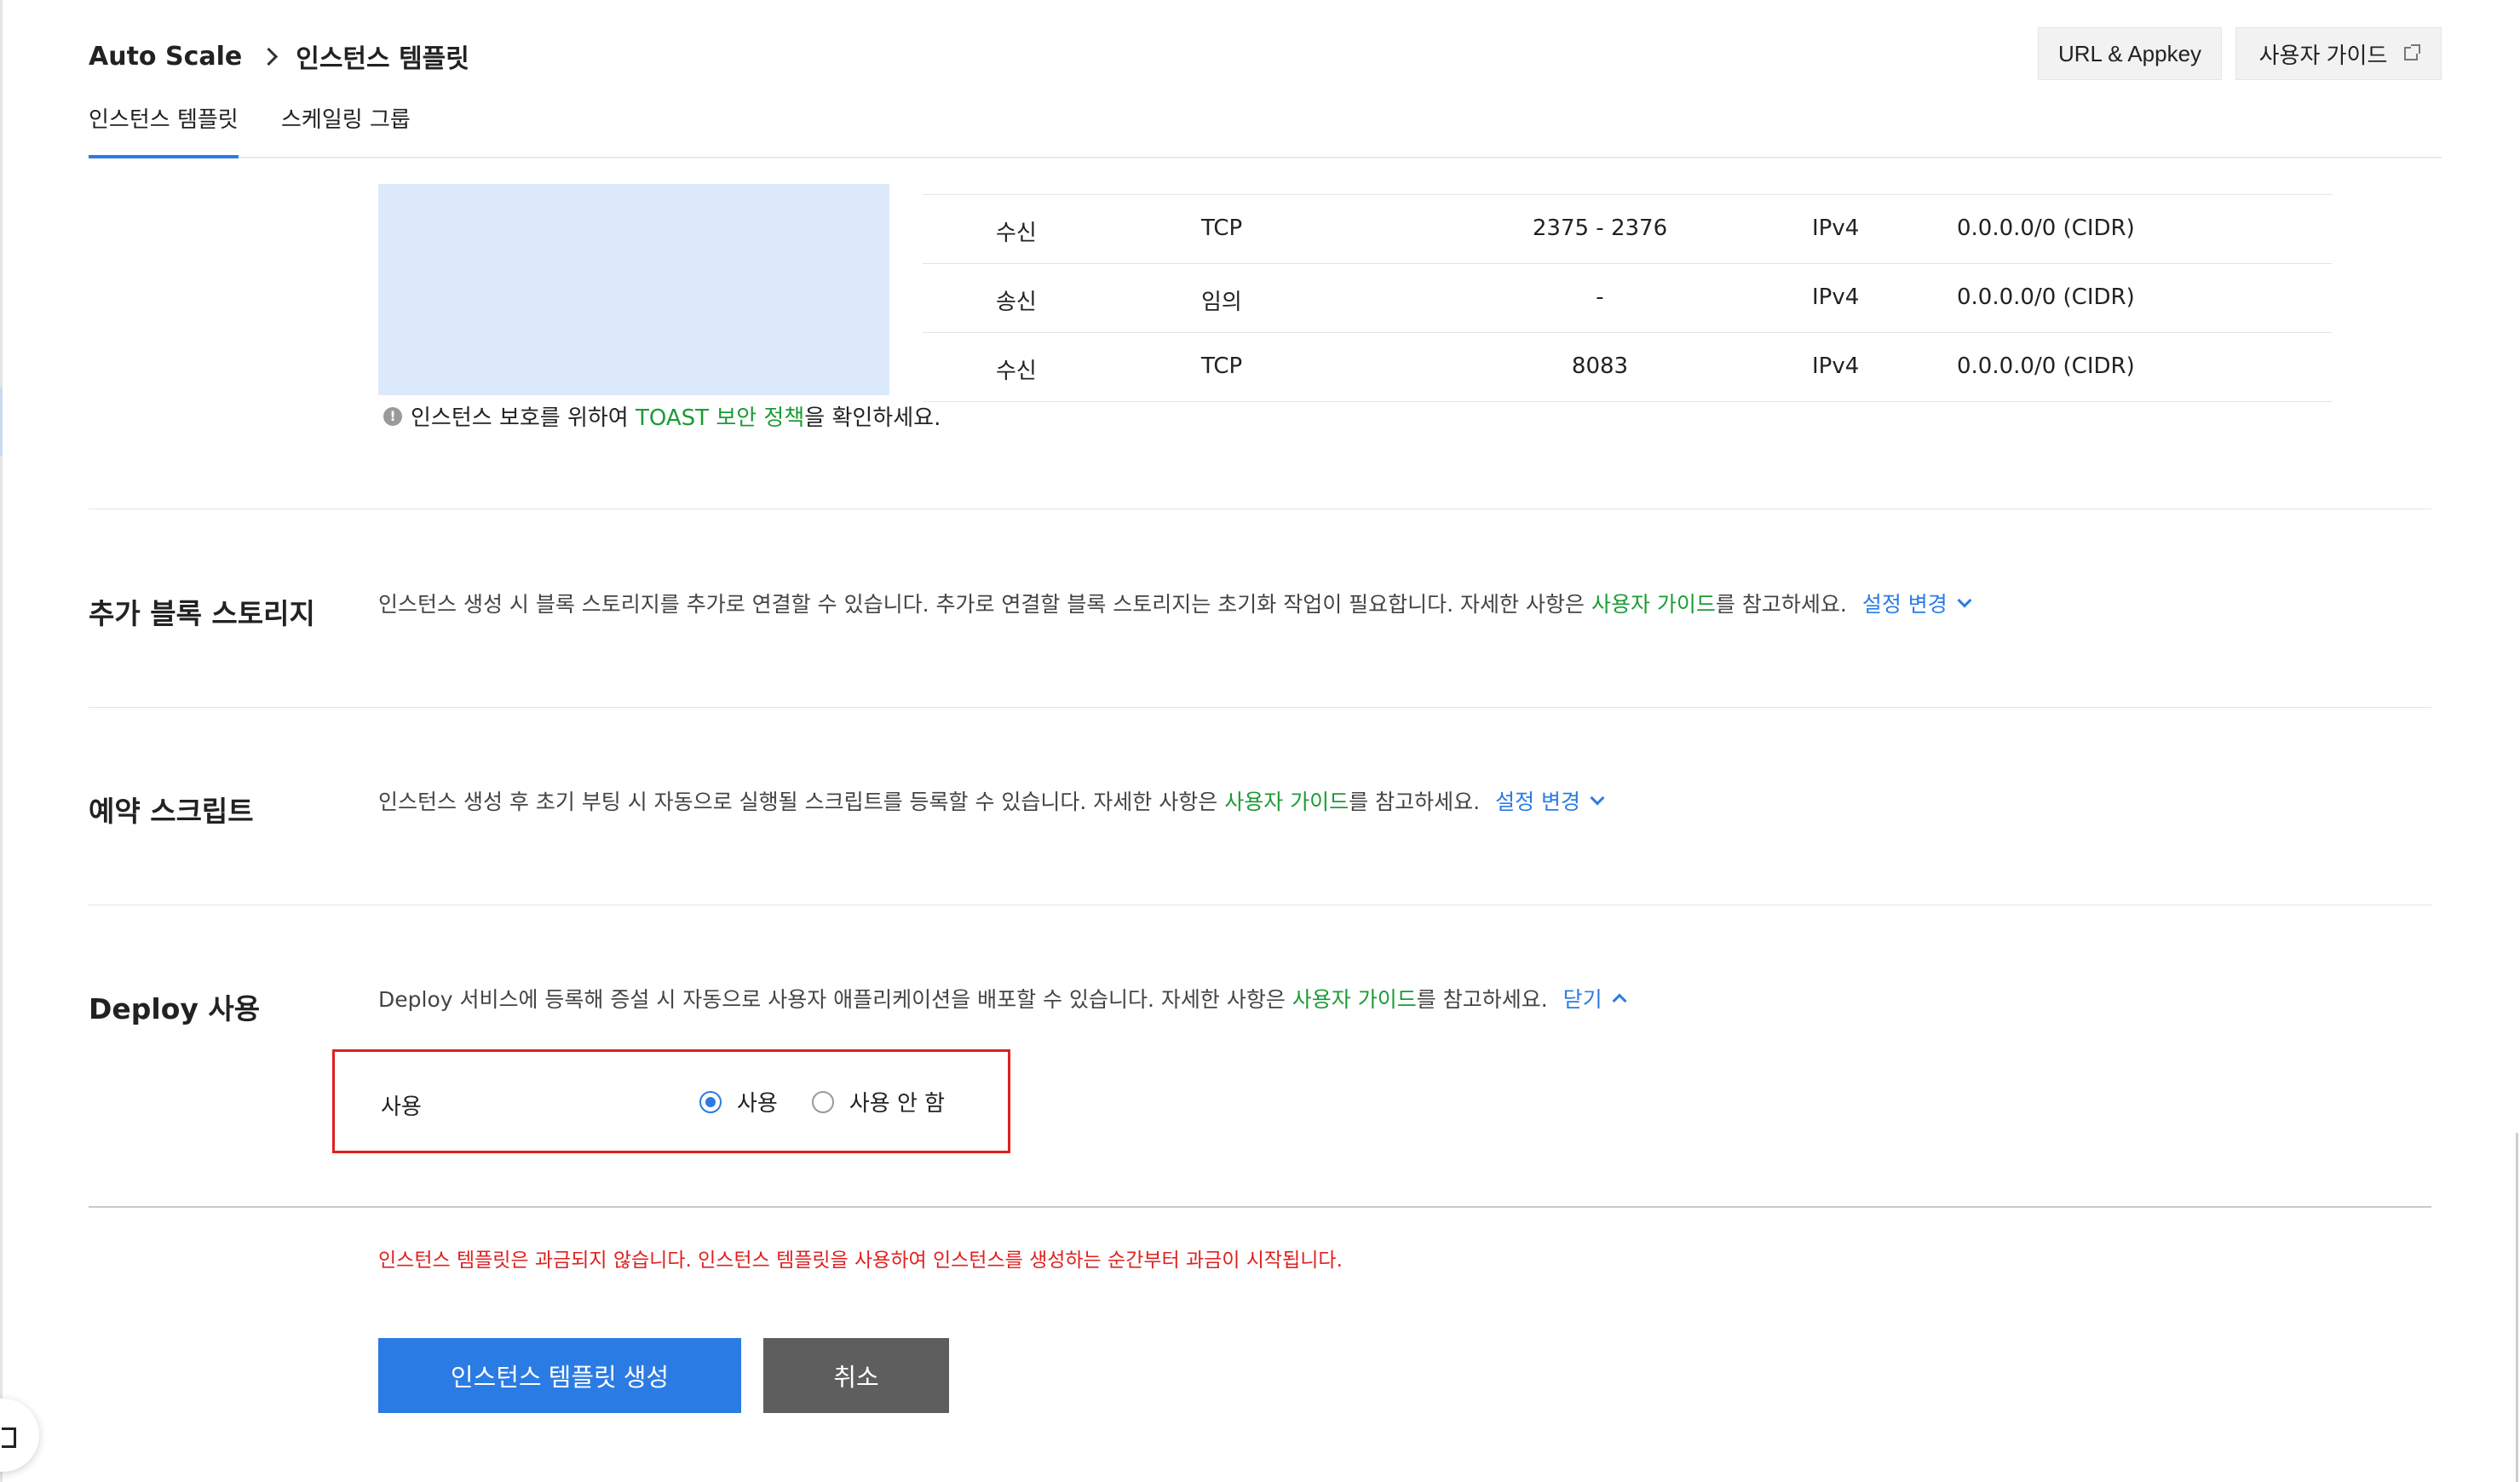  What do you see at coordinates (171, 811) in the screenshot?
I see `reserved-script-title: 예약 스크립트` at bounding box center [171, 811].